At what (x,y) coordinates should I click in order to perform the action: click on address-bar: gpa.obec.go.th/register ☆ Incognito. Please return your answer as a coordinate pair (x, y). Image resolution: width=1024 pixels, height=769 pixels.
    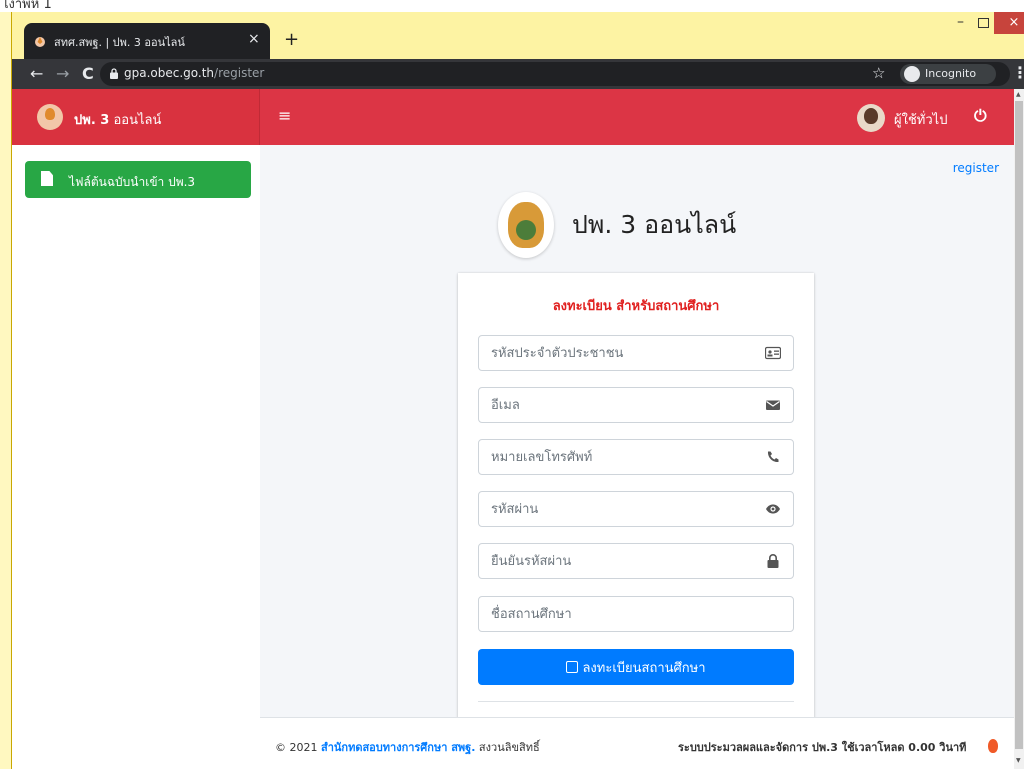
    Looking at the image, I should click on (555, 74).